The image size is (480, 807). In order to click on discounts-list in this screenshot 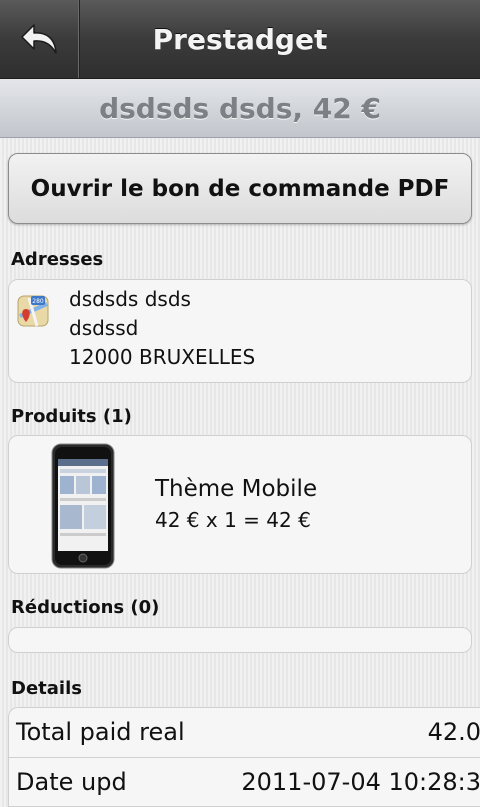, I will do `click(240, 640)`.